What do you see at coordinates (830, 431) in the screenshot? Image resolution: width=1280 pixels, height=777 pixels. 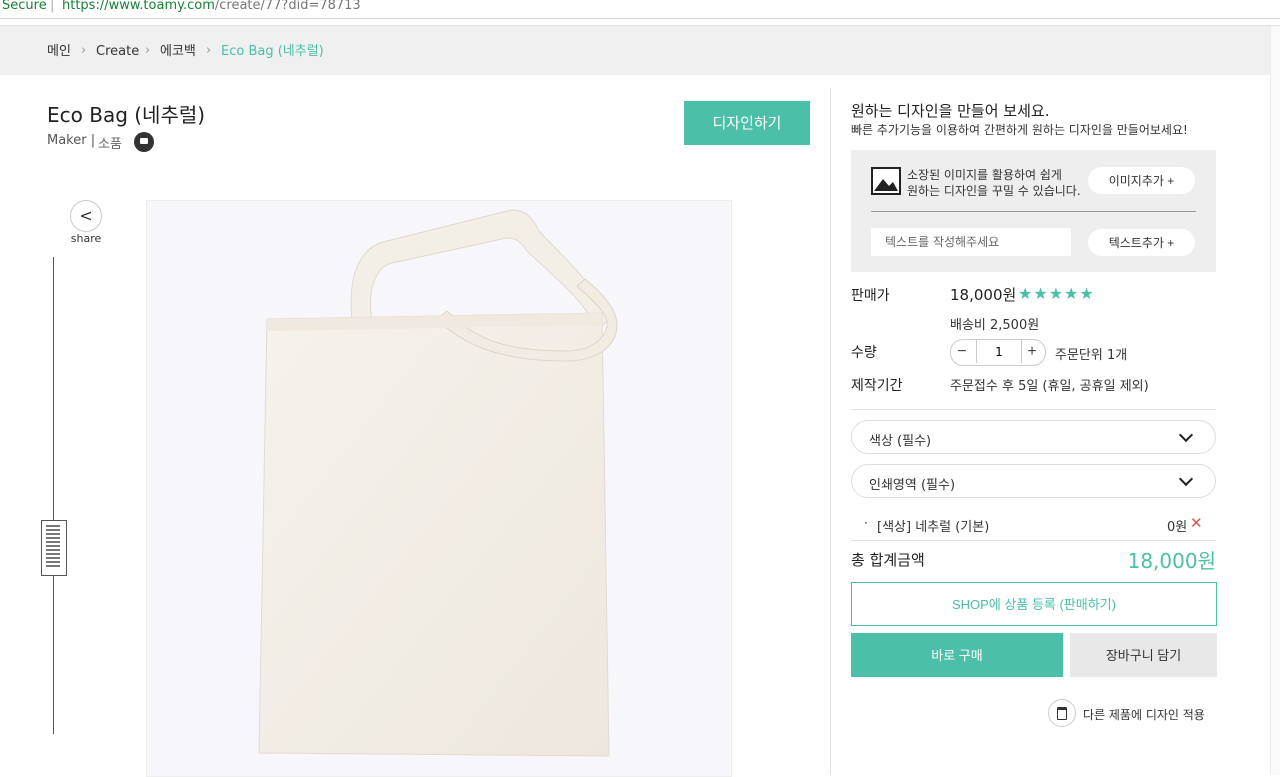 I see `column-divider` at bounding box center [830, 431].